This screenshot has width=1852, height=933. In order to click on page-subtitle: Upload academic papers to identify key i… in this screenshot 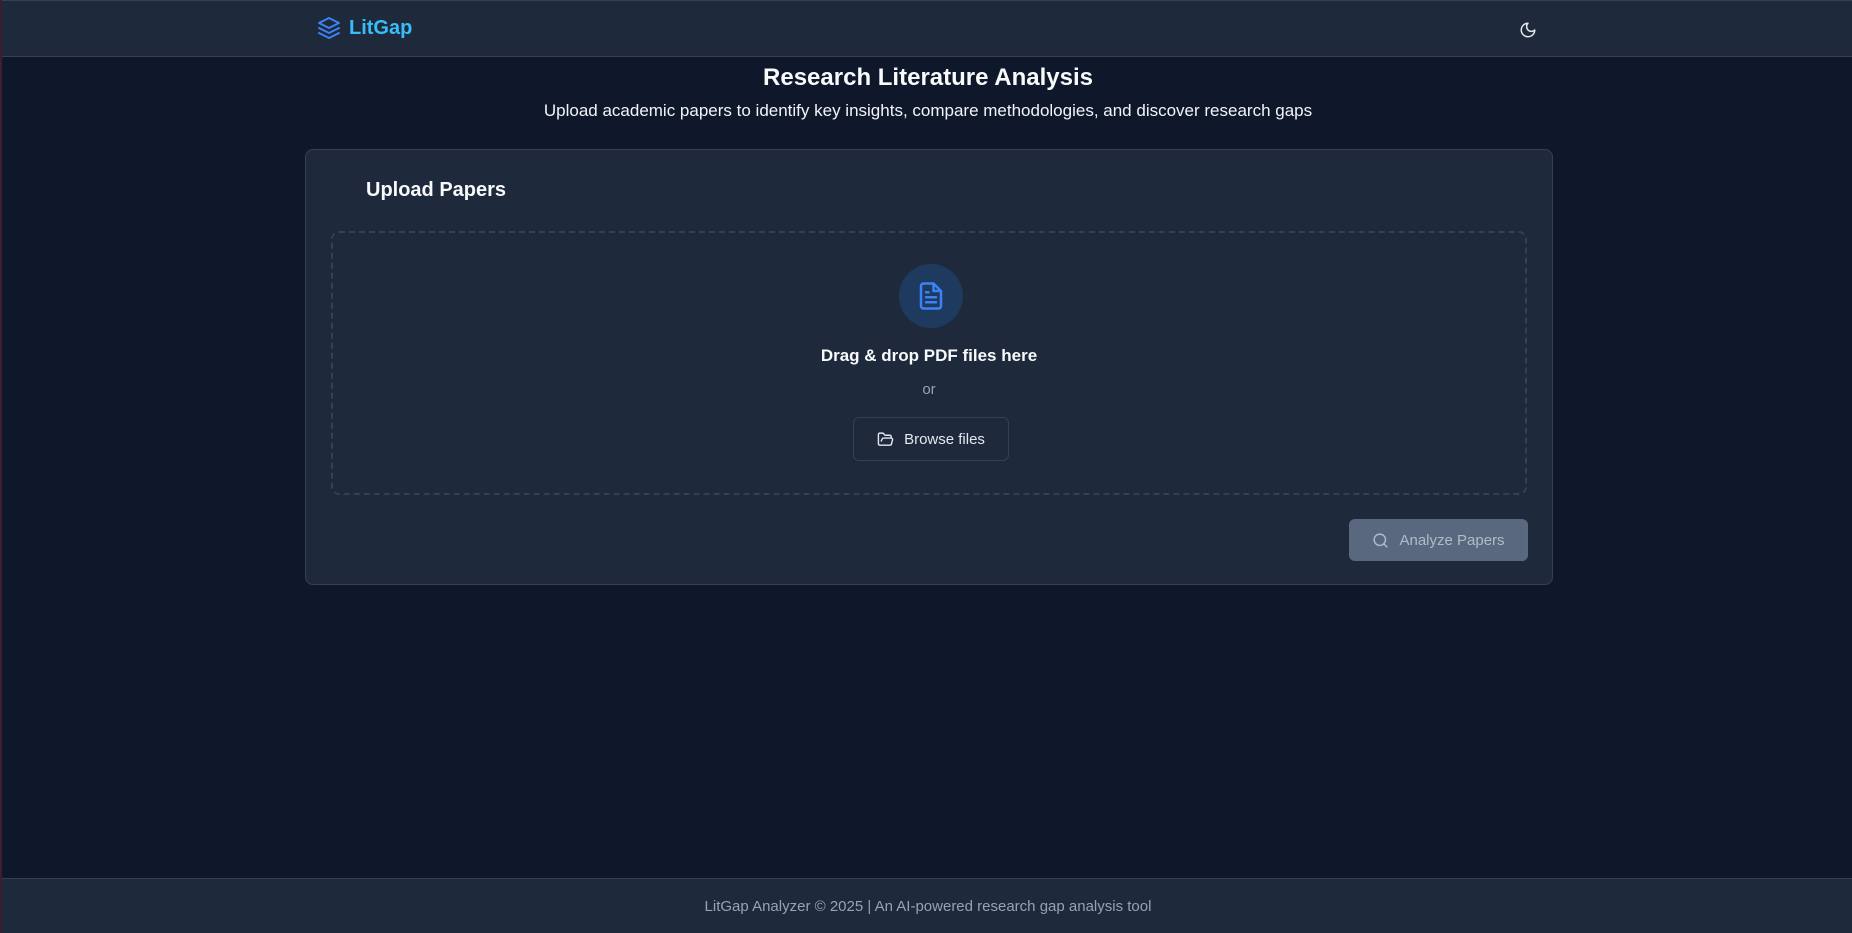, I will do `click(928, 110)`.